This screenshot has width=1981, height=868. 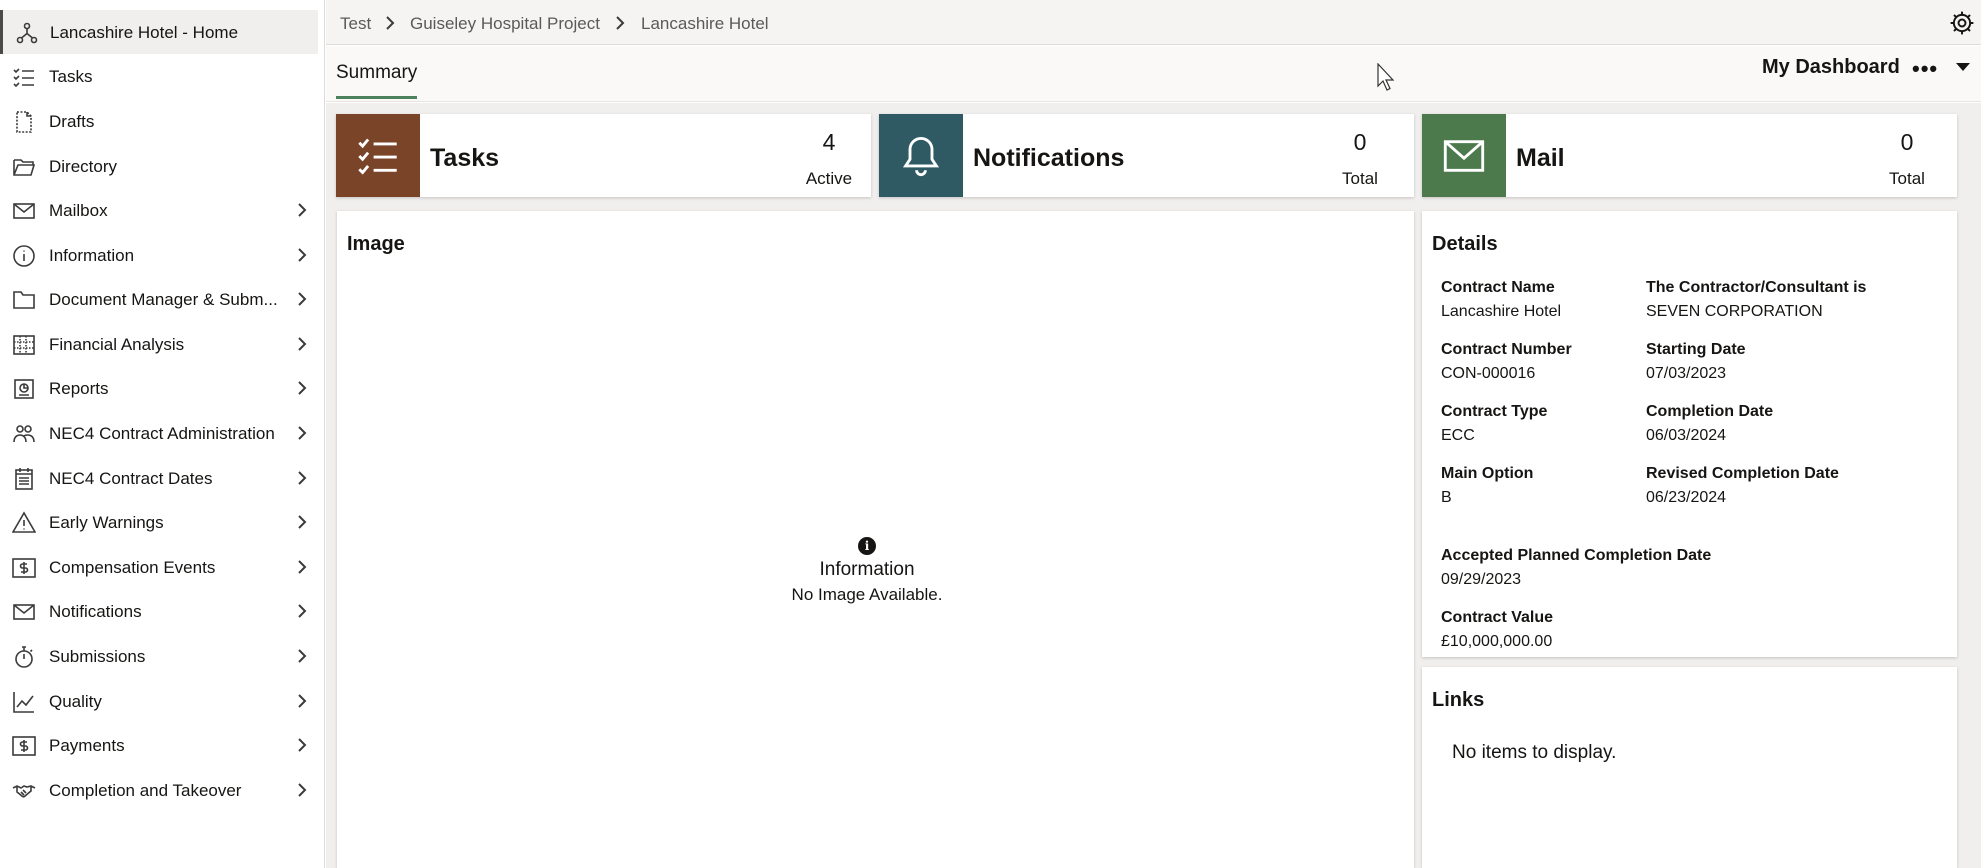 What do you see at coordinates (117, 344) in the screenshot?
I see `sidebar-item-label: Financial Analysis` at bounding box center [117, 344].